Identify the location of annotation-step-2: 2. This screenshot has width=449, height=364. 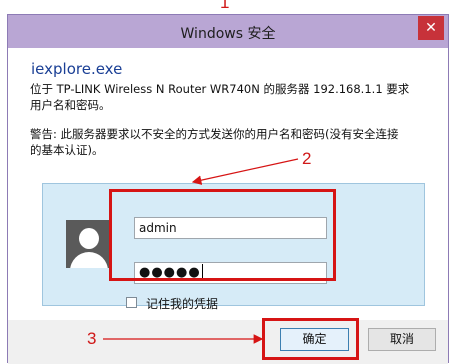
(307, 158).